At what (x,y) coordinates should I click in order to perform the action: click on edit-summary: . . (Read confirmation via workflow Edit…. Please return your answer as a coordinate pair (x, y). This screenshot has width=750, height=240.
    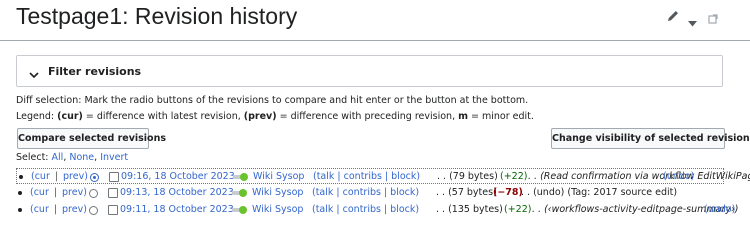
    Looking at the image, I should click on (639, 176).